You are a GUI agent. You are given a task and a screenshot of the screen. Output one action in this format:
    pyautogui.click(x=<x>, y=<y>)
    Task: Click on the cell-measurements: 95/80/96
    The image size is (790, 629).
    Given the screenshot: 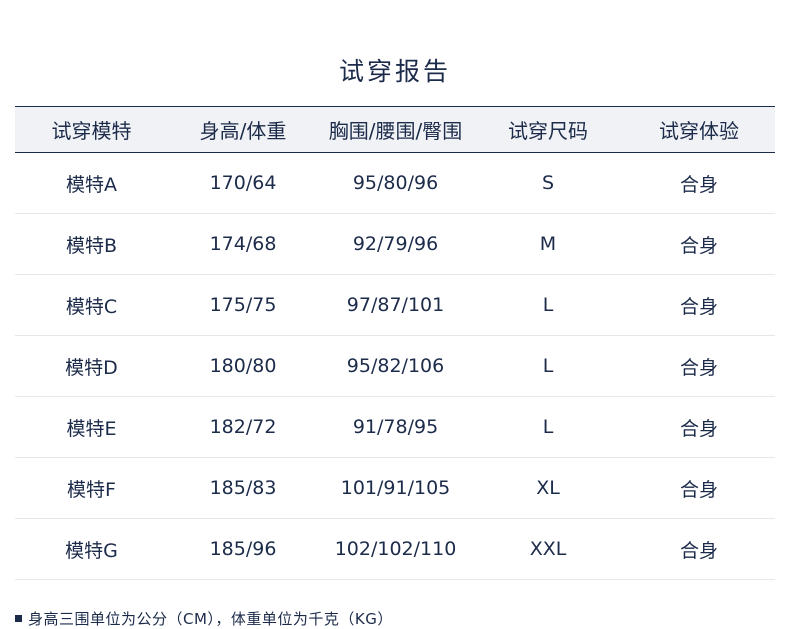 What is the action you would take?
    pyautogui.click(x=395, y=183)
    